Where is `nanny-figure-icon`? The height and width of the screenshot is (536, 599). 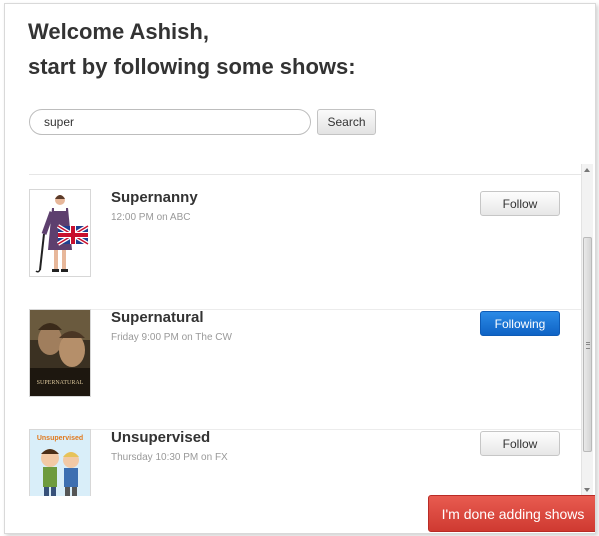 nanny-figure-icon is located at coordinates (60, 233).